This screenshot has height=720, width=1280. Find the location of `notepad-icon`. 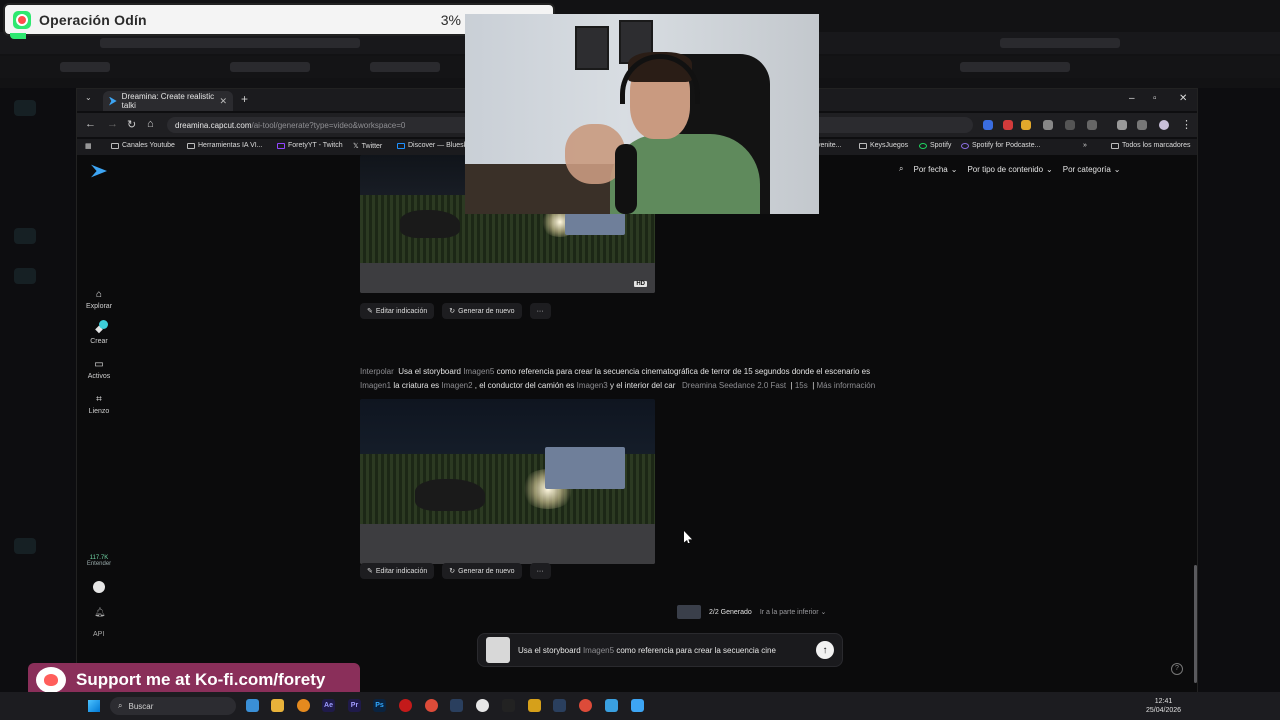

notepad-icon is located at coordinates (611, 705).